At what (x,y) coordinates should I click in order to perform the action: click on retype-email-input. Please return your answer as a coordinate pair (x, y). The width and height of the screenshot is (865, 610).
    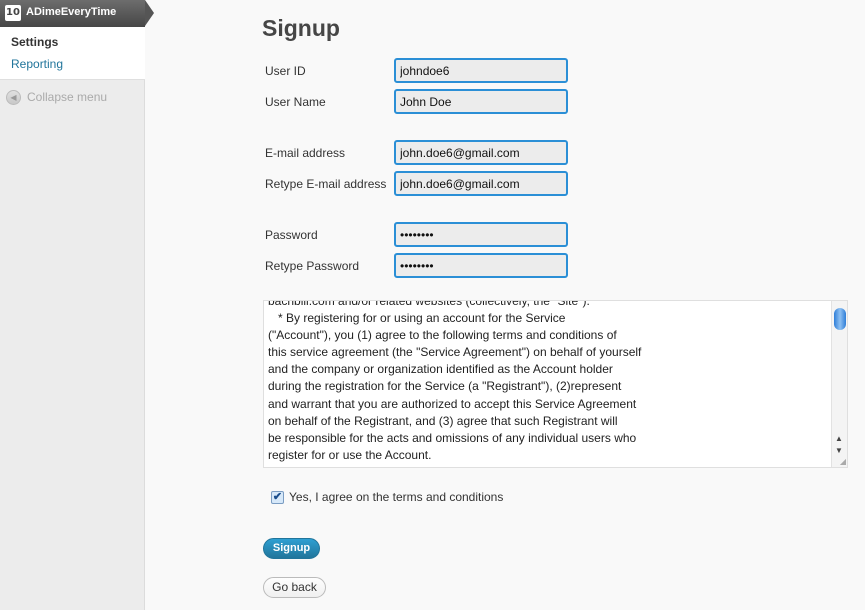
    Looking at the image, I should click on (481, 183).